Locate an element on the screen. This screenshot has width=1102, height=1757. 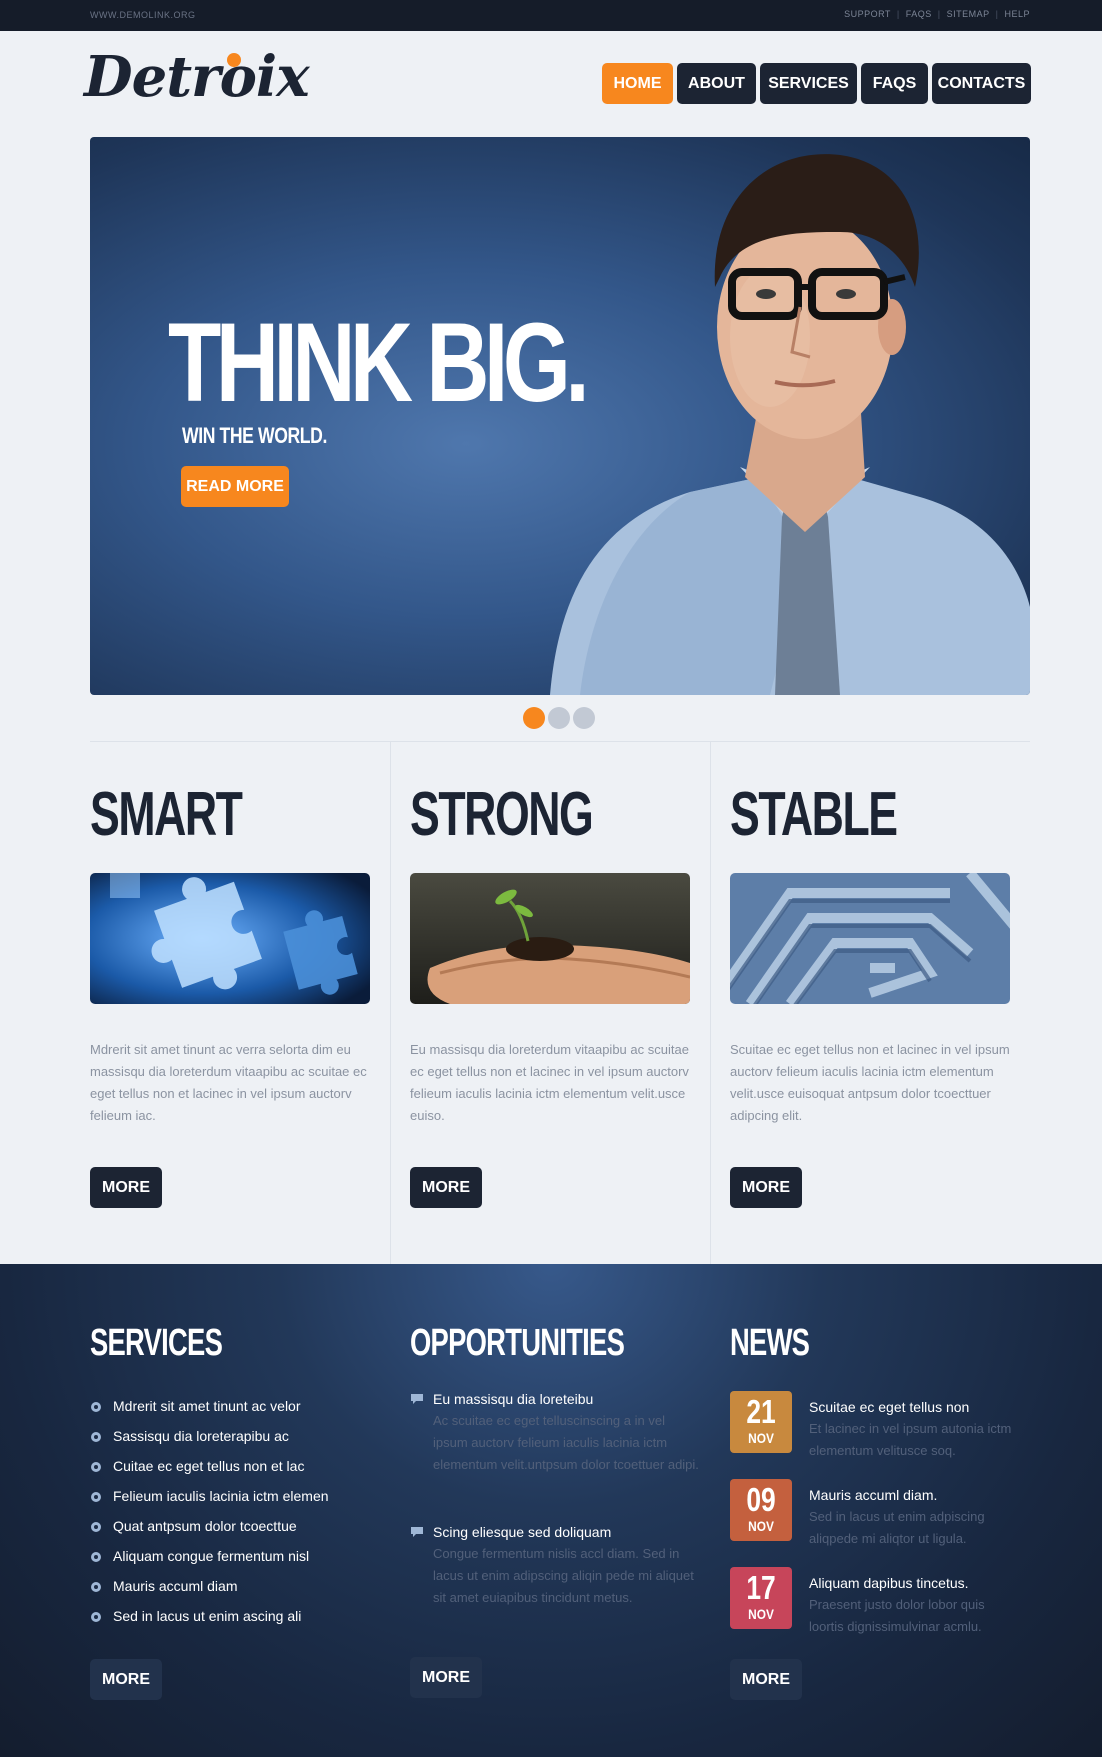
list-item: Aliquam congue fermentum nisl is located at coordinates (209, 1556).